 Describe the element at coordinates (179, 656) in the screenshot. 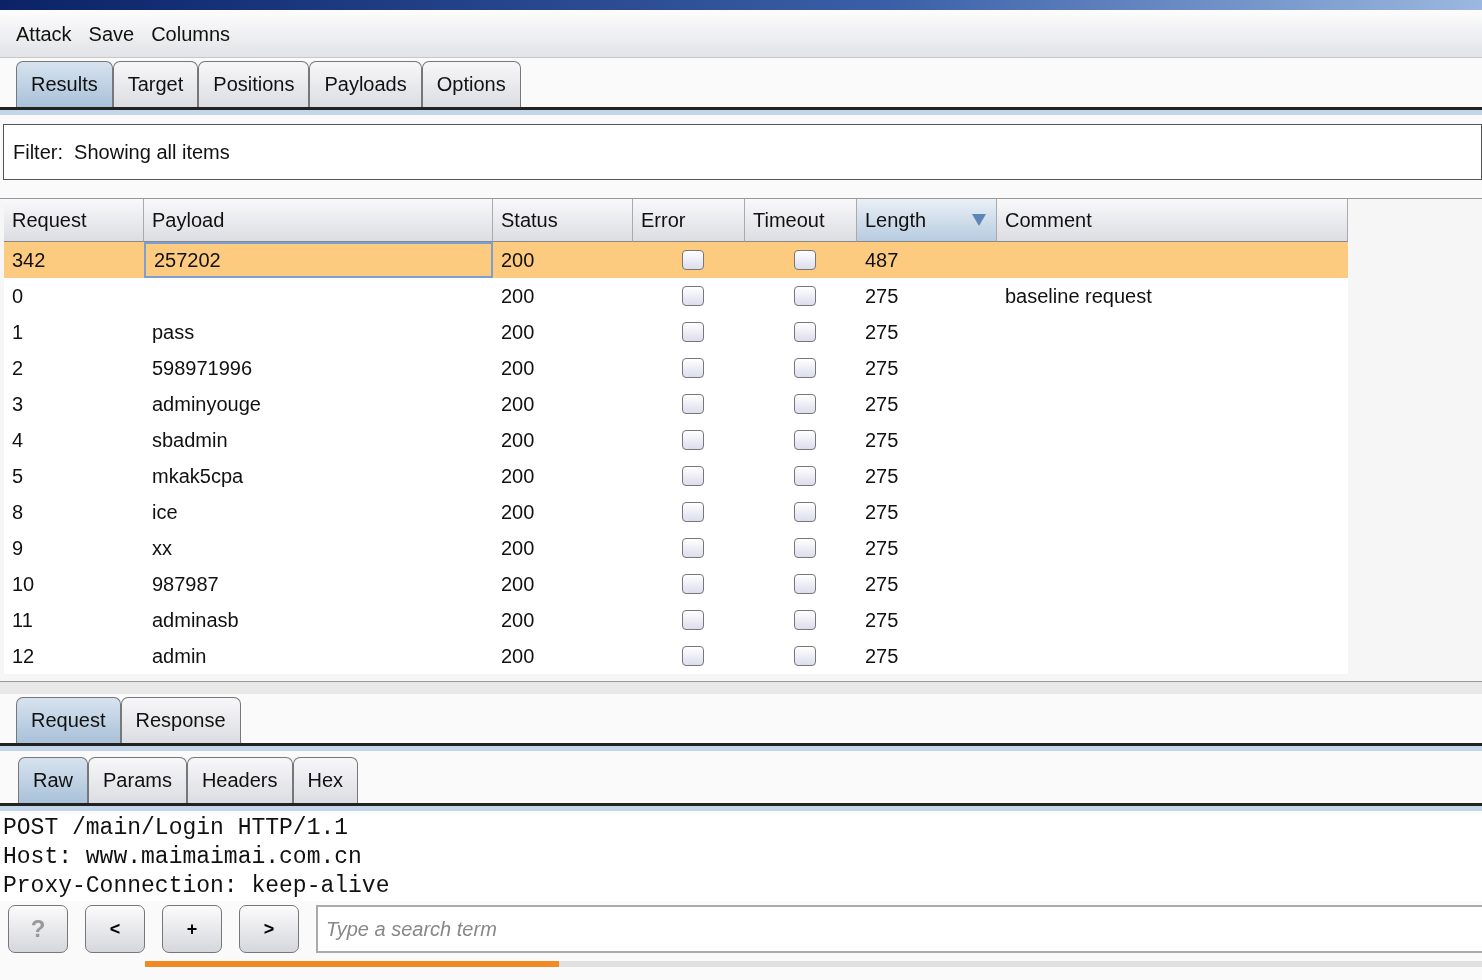

I see `table-cell-text: admin` at that location.